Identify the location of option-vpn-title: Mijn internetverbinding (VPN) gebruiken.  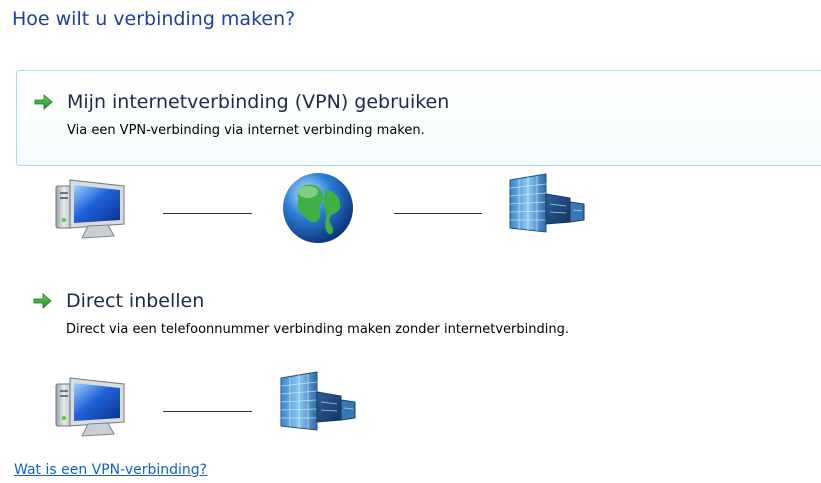
(258, 102).